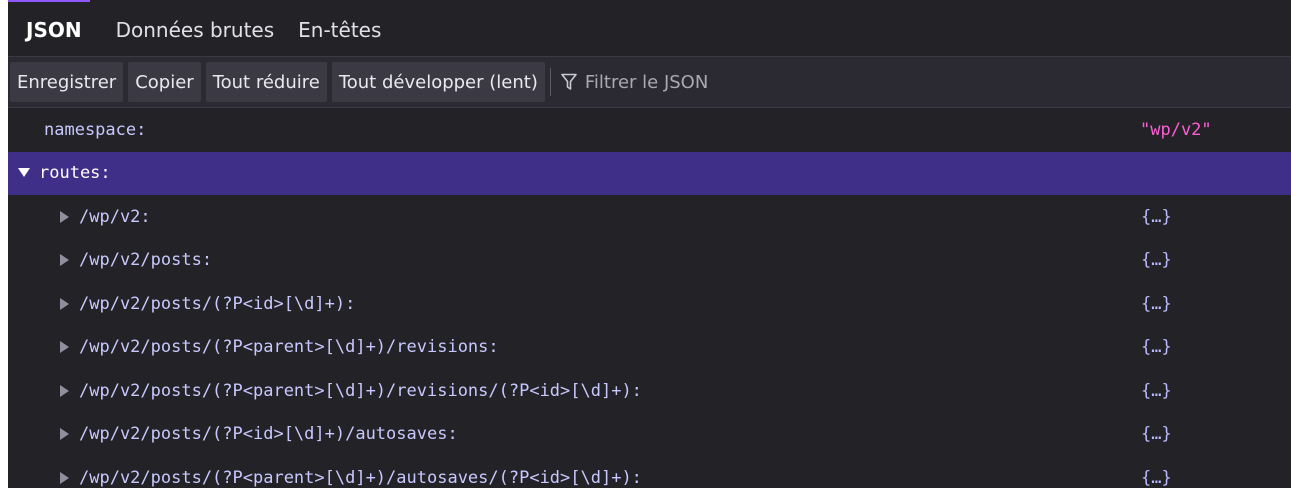 Image resolution: width=1291 pixels, height=488 pixels. What do you see at coordinates (49, 1) in the screenshot?
I see `active-tab-indicator` at bounding box center [49, 1].